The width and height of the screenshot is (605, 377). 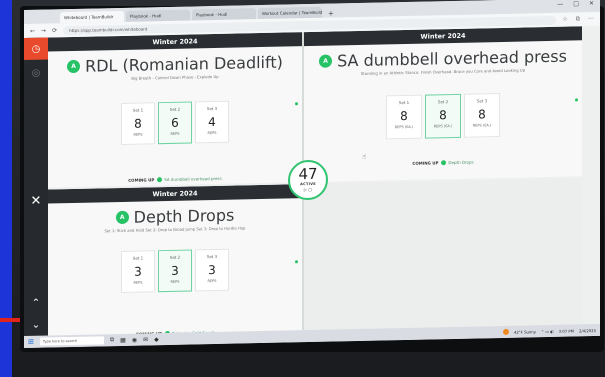 I want to click on set-card: Set 3 8 REPS (EA.), so click(x=482, y=115).